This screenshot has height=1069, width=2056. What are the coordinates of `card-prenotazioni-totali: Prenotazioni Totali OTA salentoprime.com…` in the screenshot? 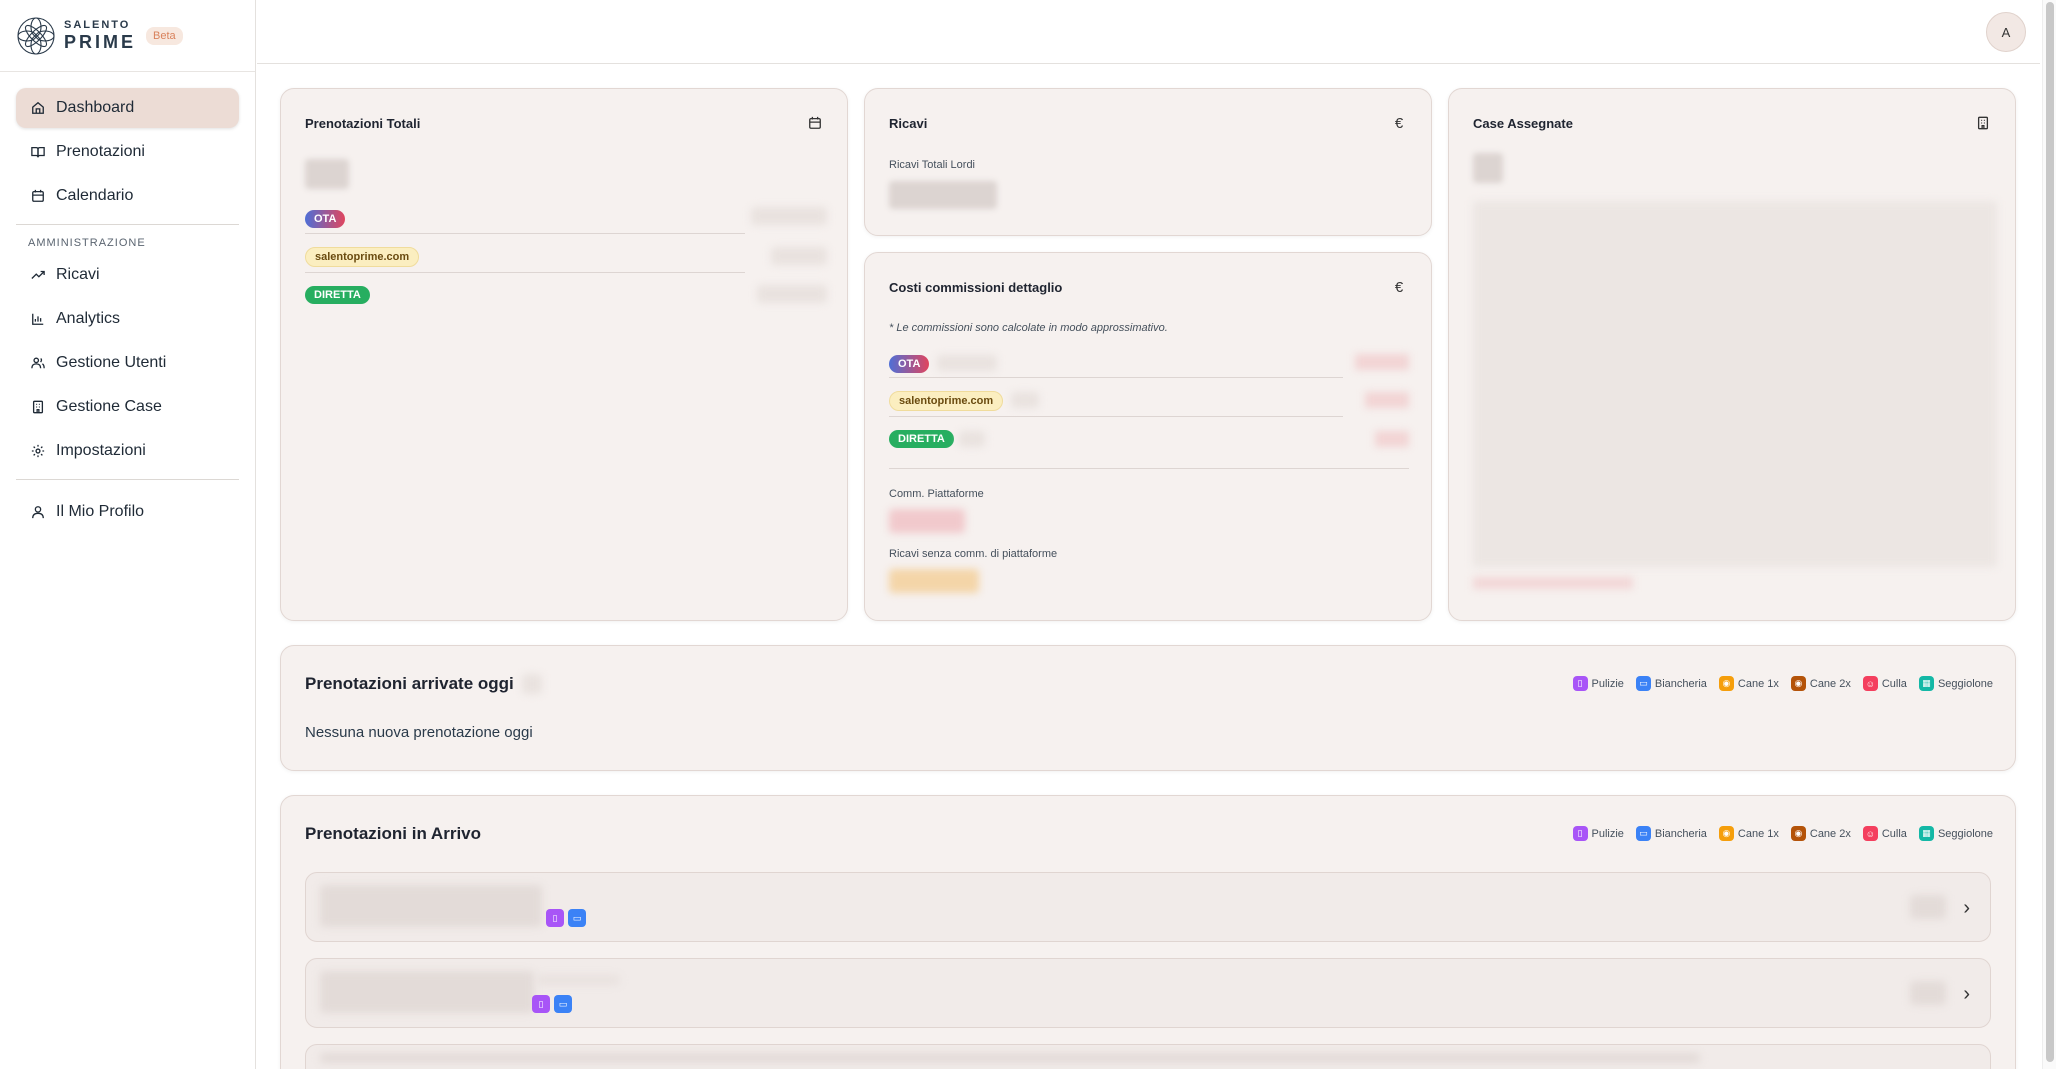 It's located at (564, 354).